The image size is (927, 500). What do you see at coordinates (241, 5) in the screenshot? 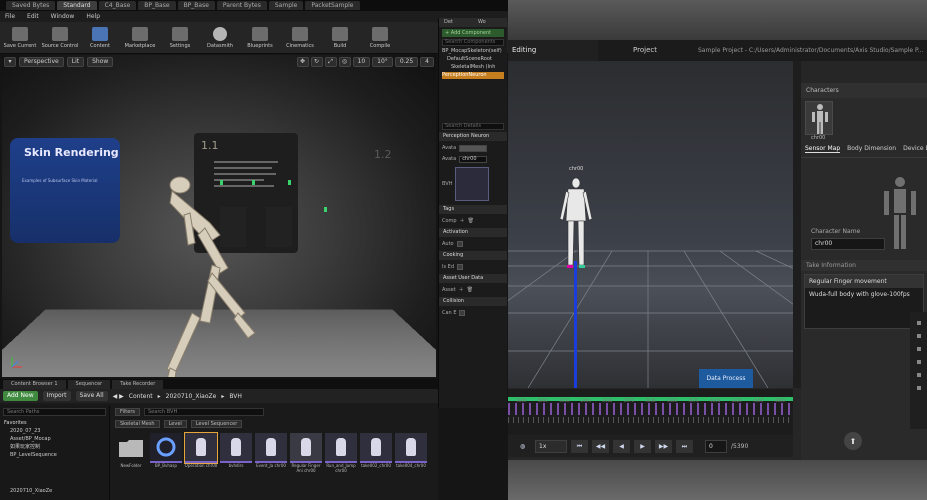
I see `editor-tab: Parent Bytes` at bounding box center [241, 5].